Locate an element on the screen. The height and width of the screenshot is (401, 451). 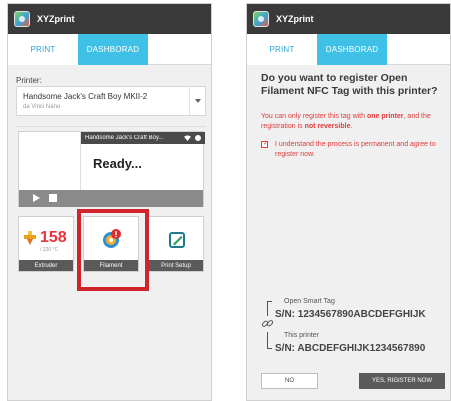
print-setup-tile: Print Setup is located at coordinates (176, 244).